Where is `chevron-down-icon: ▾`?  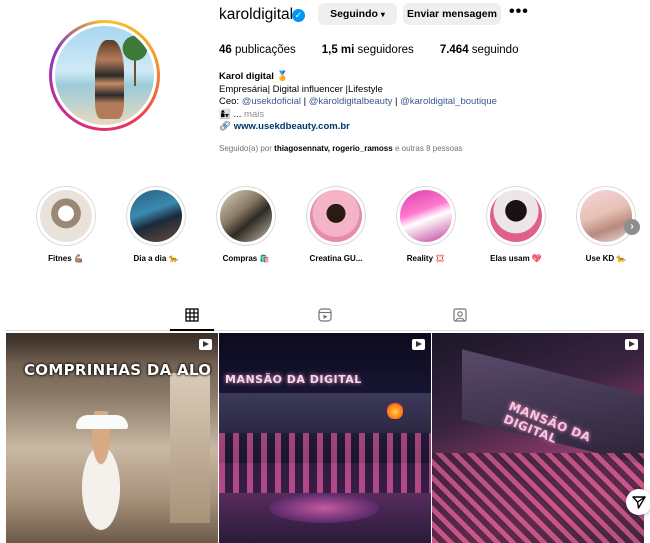 chevron-down-icon: ▾ is located at coordinates (382, 14).